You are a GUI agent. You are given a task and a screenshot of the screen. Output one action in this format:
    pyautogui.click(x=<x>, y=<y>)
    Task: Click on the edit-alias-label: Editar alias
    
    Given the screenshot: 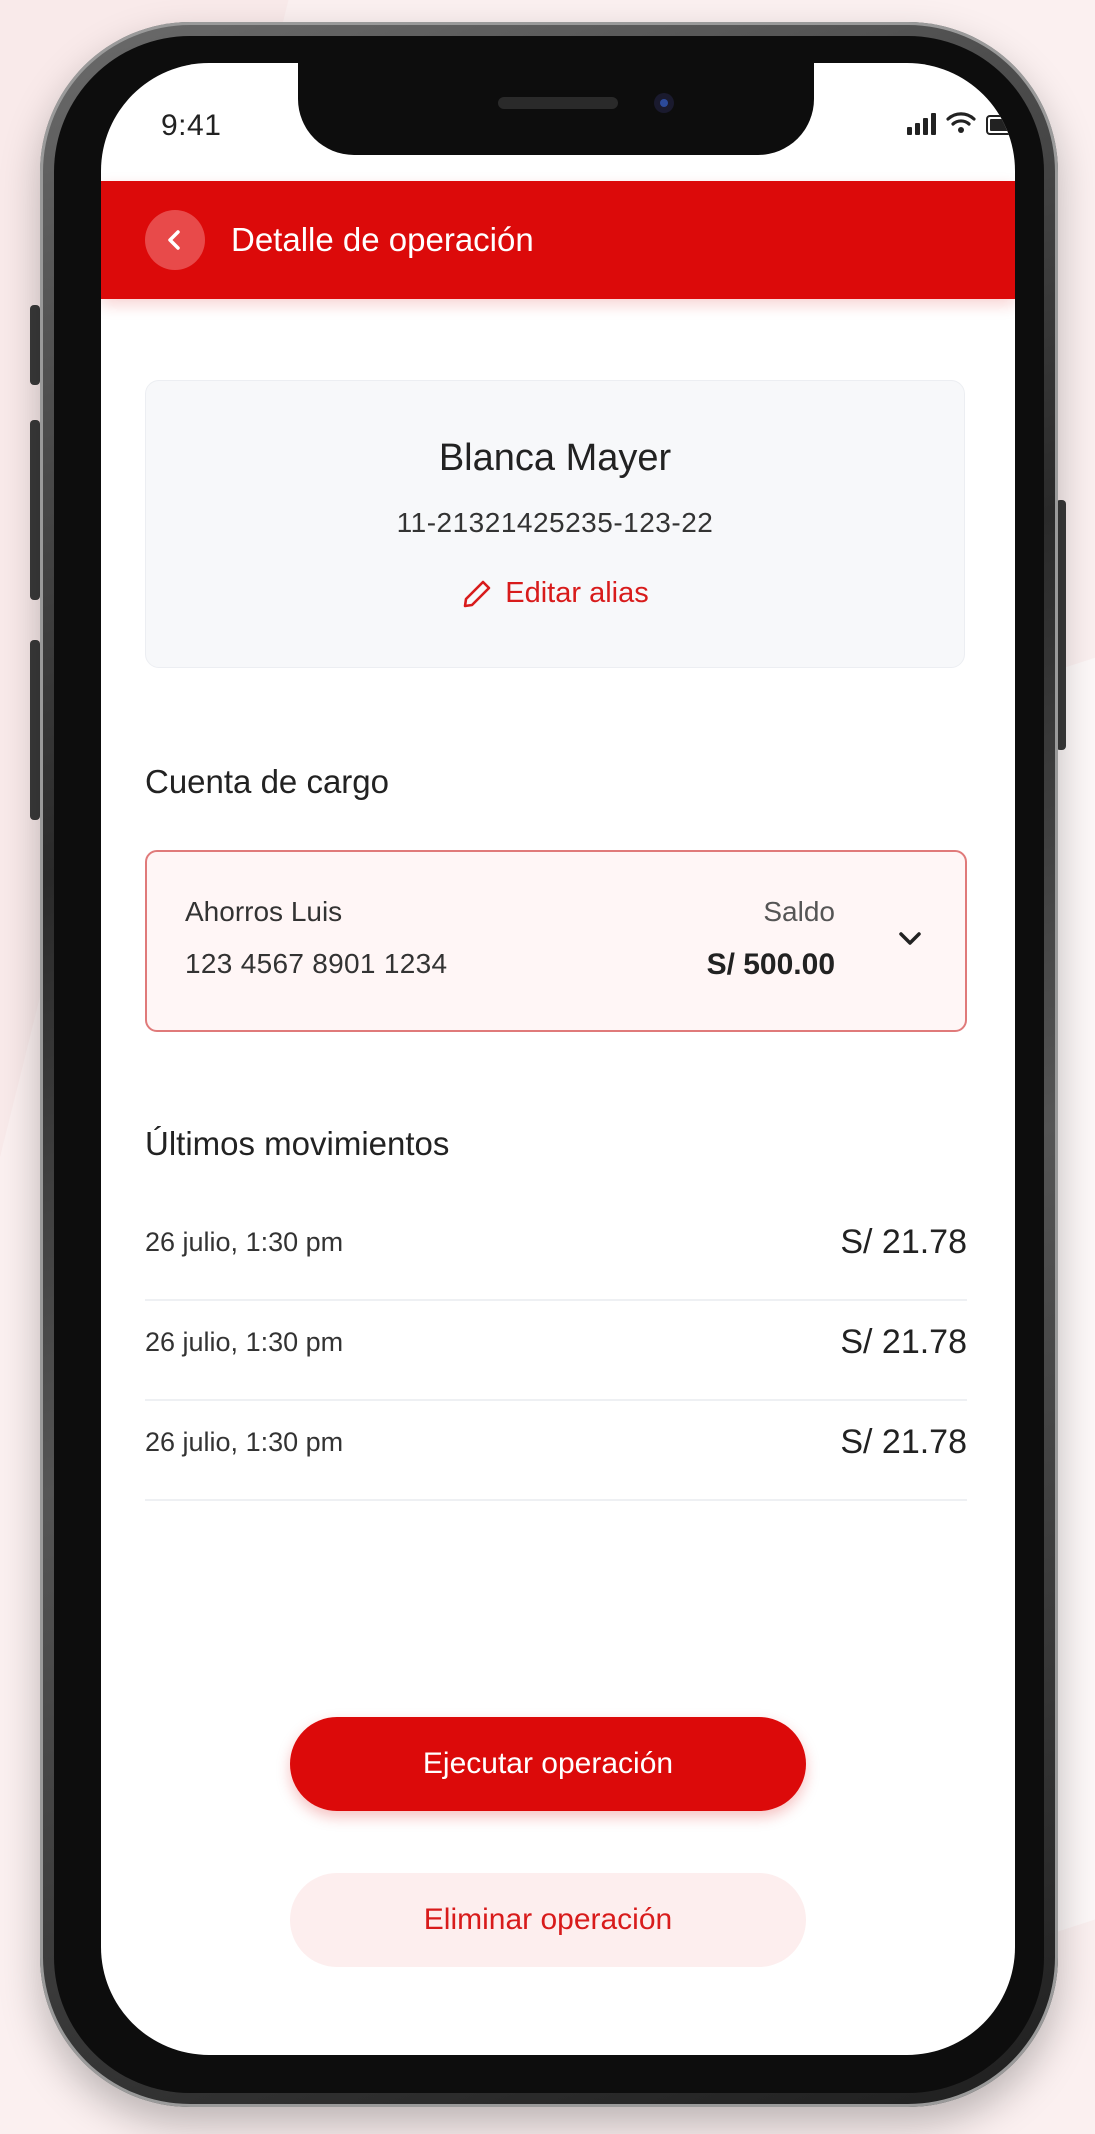 What is the action you would take?
    pyautogui.click(x=577, y=593)
    